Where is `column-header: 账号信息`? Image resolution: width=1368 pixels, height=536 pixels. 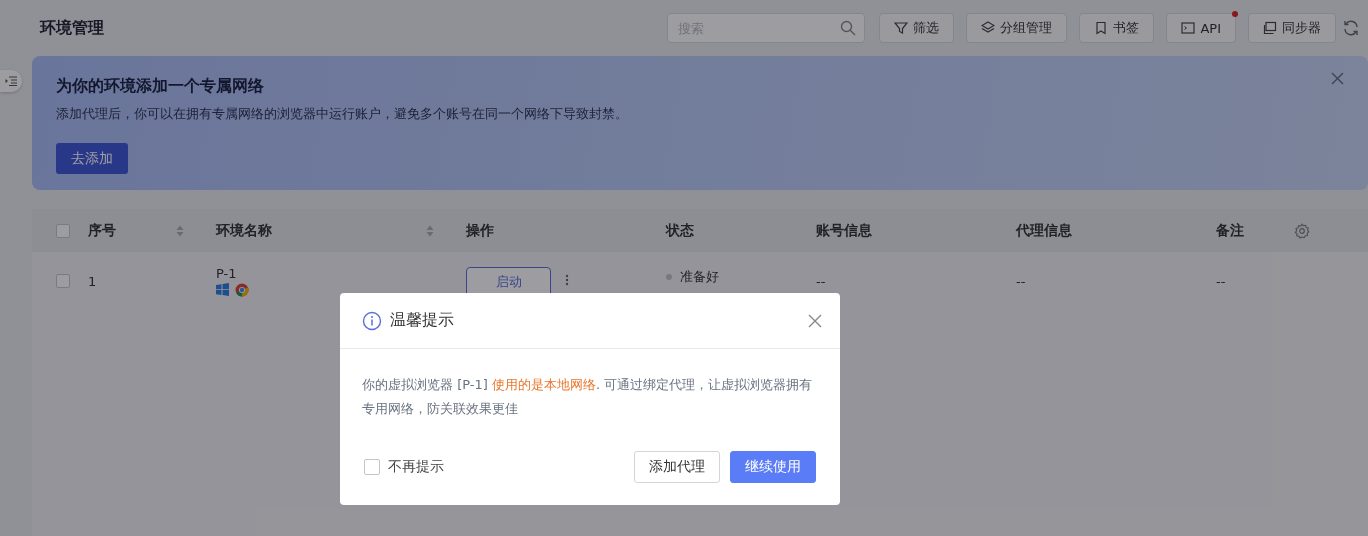 column-header: 账号信息 is located at coordinates (844, 230).